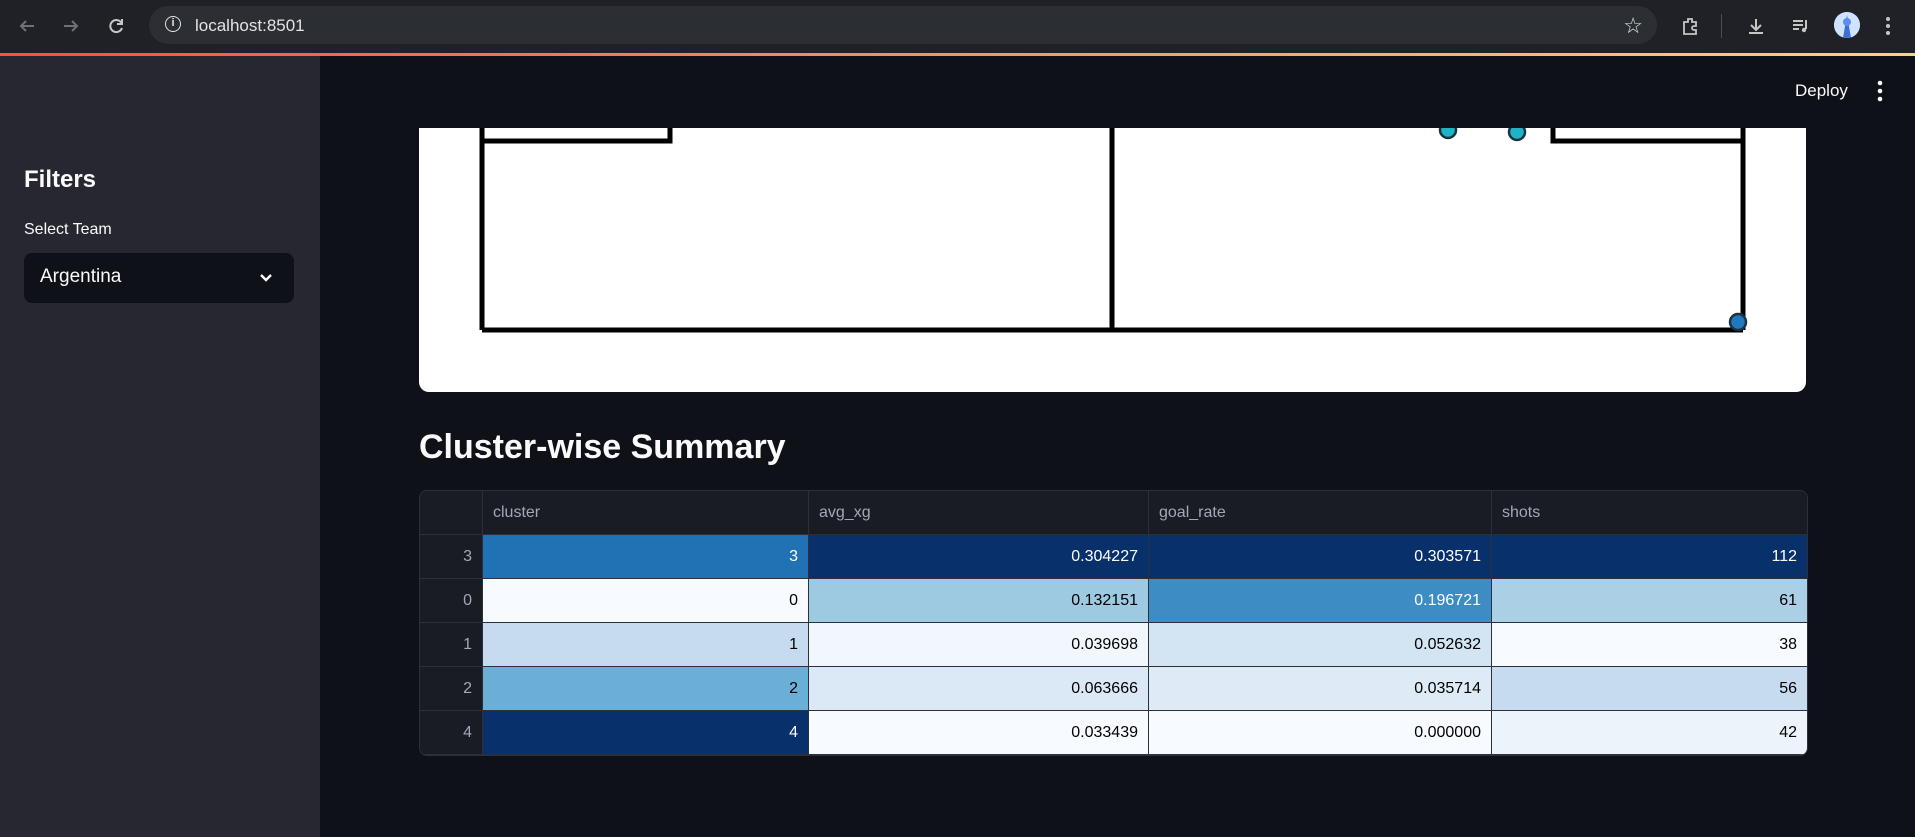 The image size is (1915, 837). I want to click on table-cell-shots: 61, so click(1649, 601).